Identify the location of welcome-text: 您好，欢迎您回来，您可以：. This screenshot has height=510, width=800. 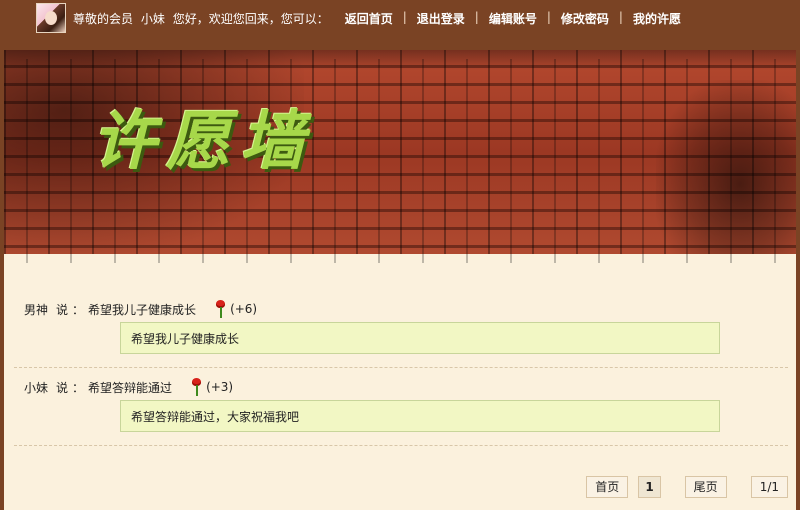
(250, 18).